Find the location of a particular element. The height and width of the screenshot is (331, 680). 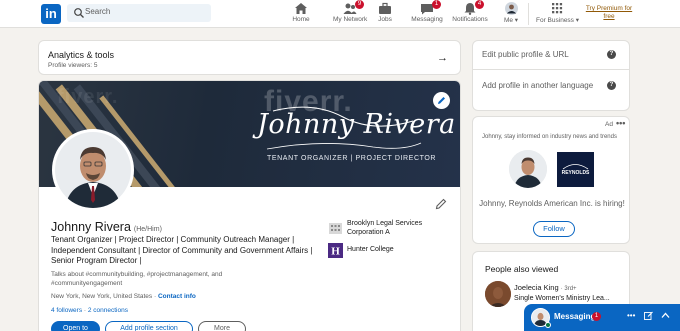

people-also-viewed-heading: People also viewed is located at coordinates (522, 269).